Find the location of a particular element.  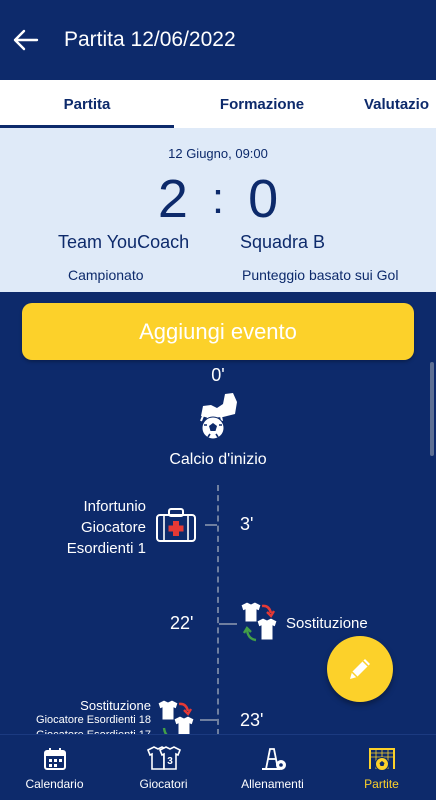

kickoff-minute: 0' is located at coordinates (218, 375).